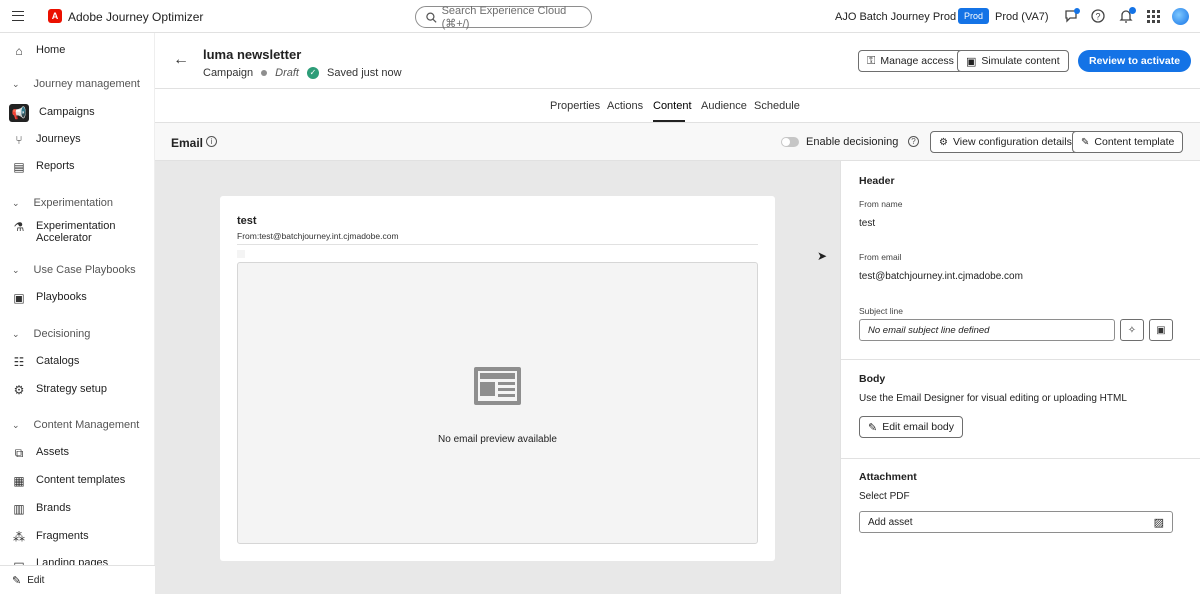 This screenshot has width=1200, height=594. I want to click on app-title: Adobe Journey Optimizer, so click(135, 17).